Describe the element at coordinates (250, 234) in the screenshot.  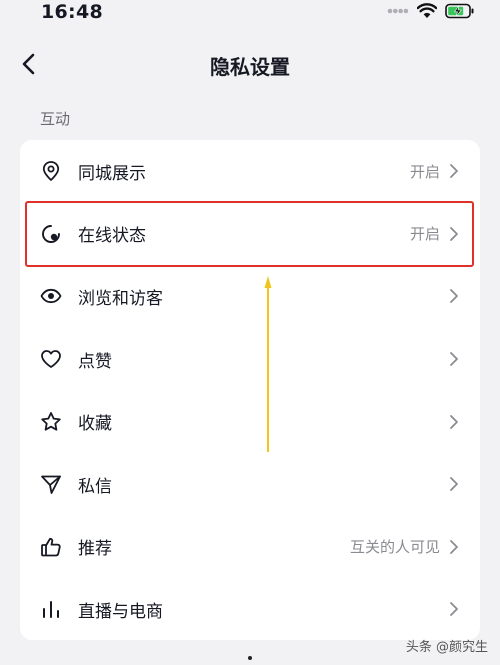
I see `setting-row-online-status: 在线状态 开启` at that location.